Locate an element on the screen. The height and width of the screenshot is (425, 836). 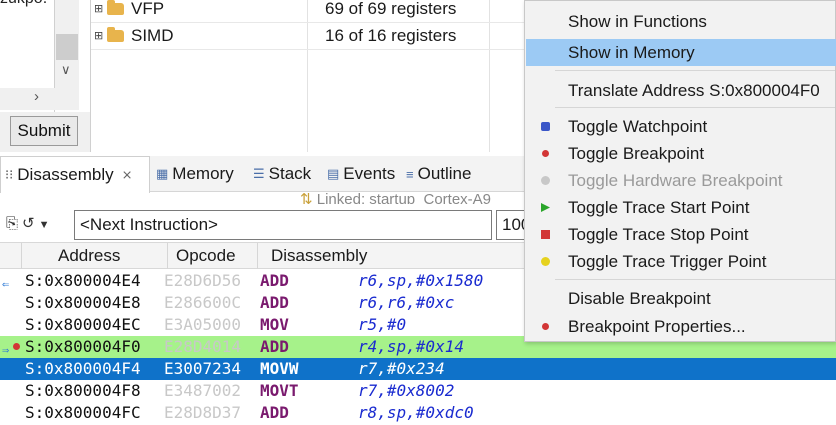
menu-item-toggle-breakpoint: Toggle Breakpoint is located at coordinates (681, 153).